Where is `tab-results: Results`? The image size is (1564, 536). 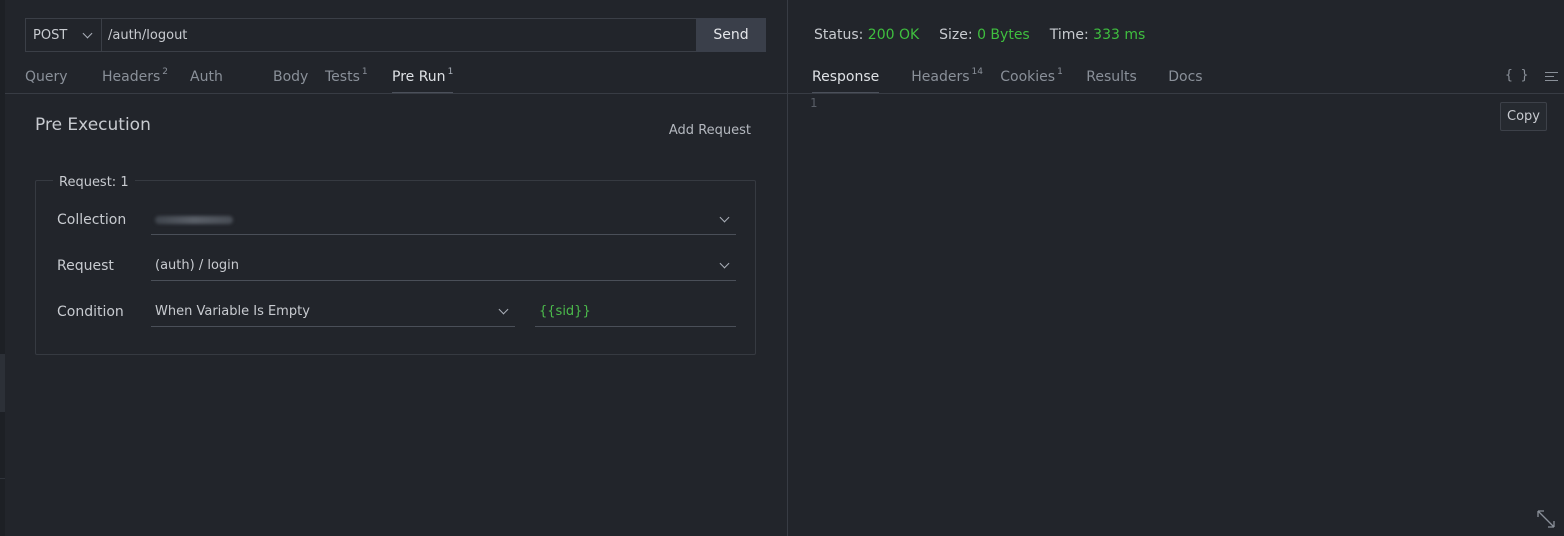 tab-results: Results is located at coordinates (1127, 77).